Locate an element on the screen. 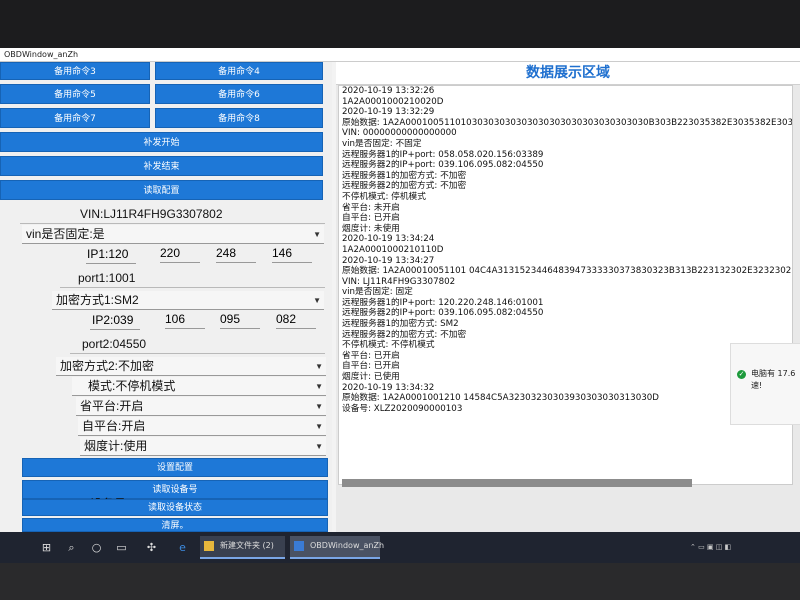 The height and width of the screenshot is (600, 800). log-line: vin是否固定: 不固定 is located at coordinates (382, 143).